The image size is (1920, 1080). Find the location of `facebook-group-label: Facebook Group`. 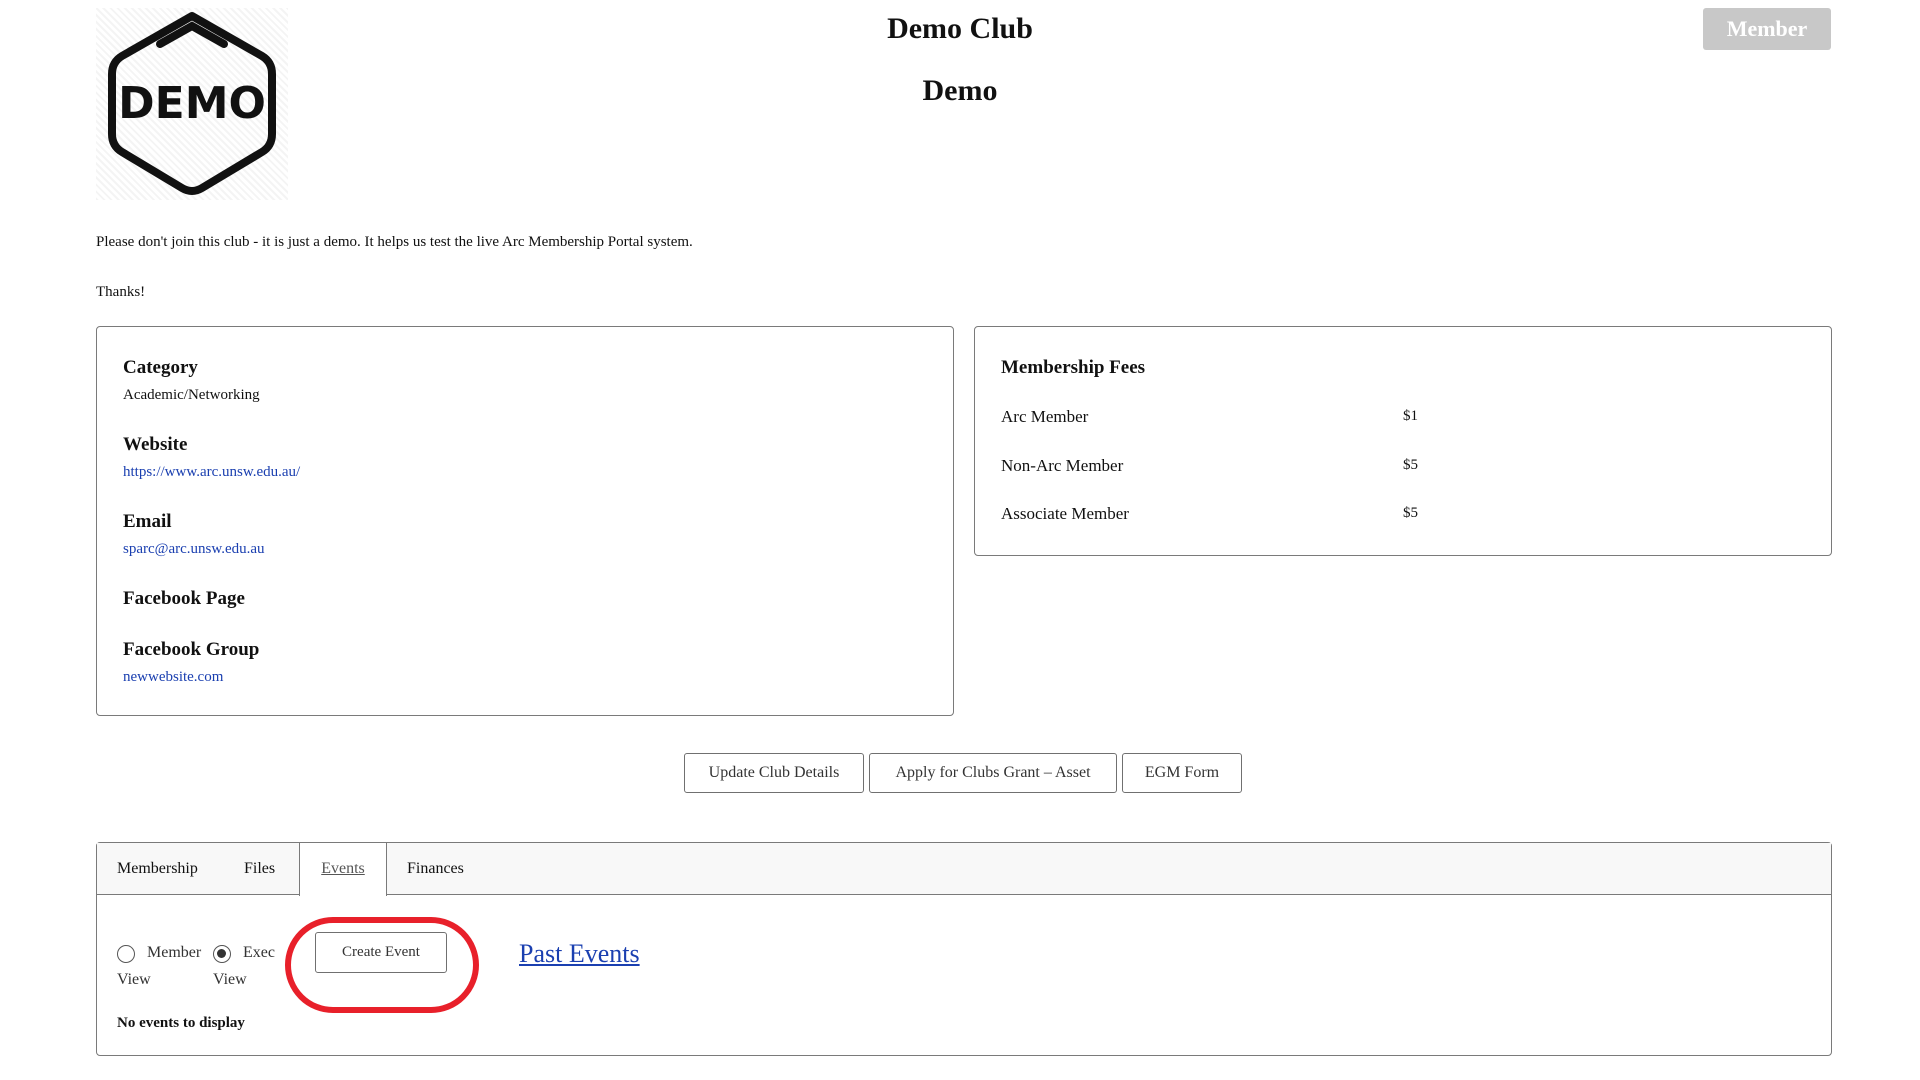

facebook-group-label: Facebook Group is located at coordinates (191, 649).